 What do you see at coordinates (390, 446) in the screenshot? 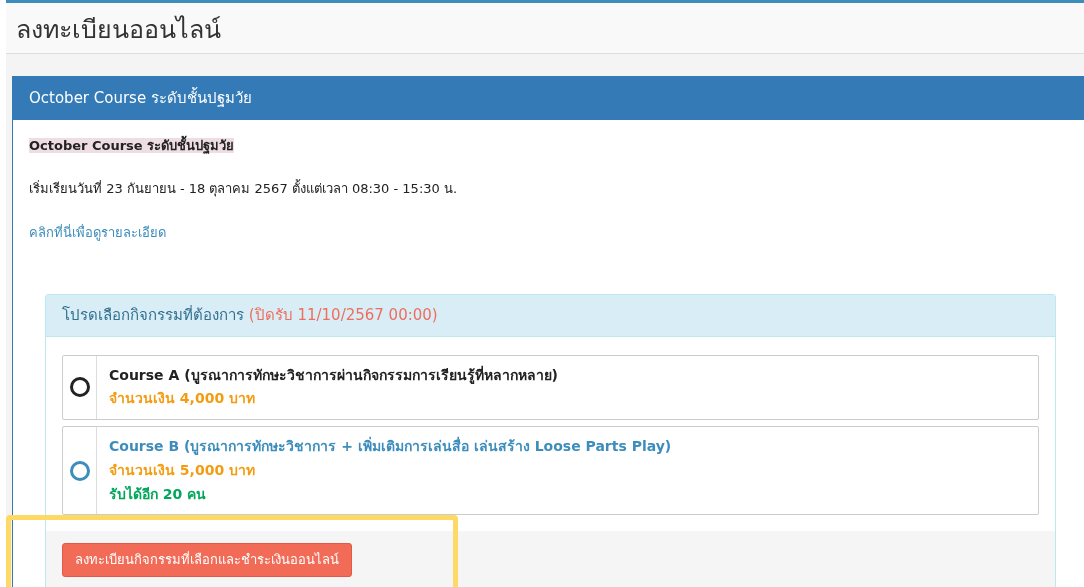
I see `course-name: Course B (บูรณาการทักษะวิชาการ + เพิ่มเติมการเล่นสื่อ เล่นสร้าง Loose Parts Play)` at bounding box center [390, 446].